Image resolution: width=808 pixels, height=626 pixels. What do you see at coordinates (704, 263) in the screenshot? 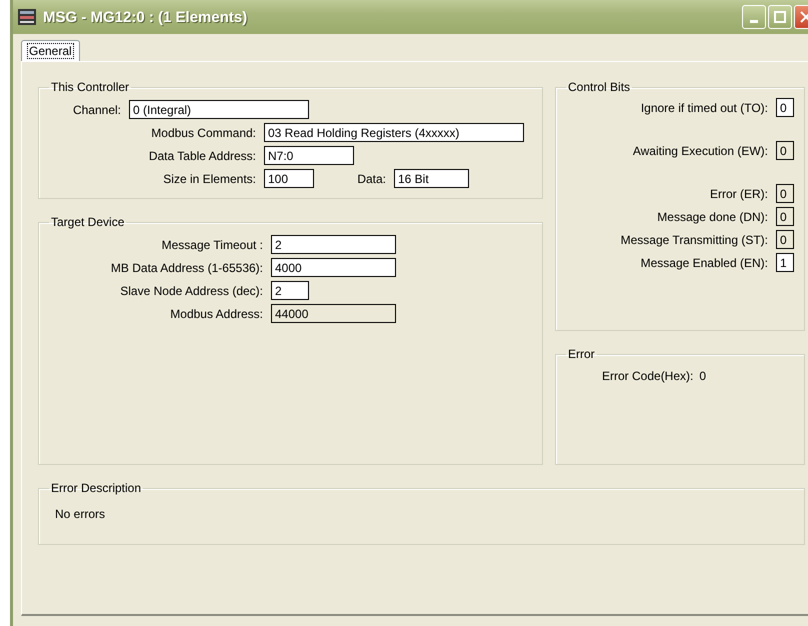
I see `field-label: Message Enabled (EN):` at bounding box center [704, 263].